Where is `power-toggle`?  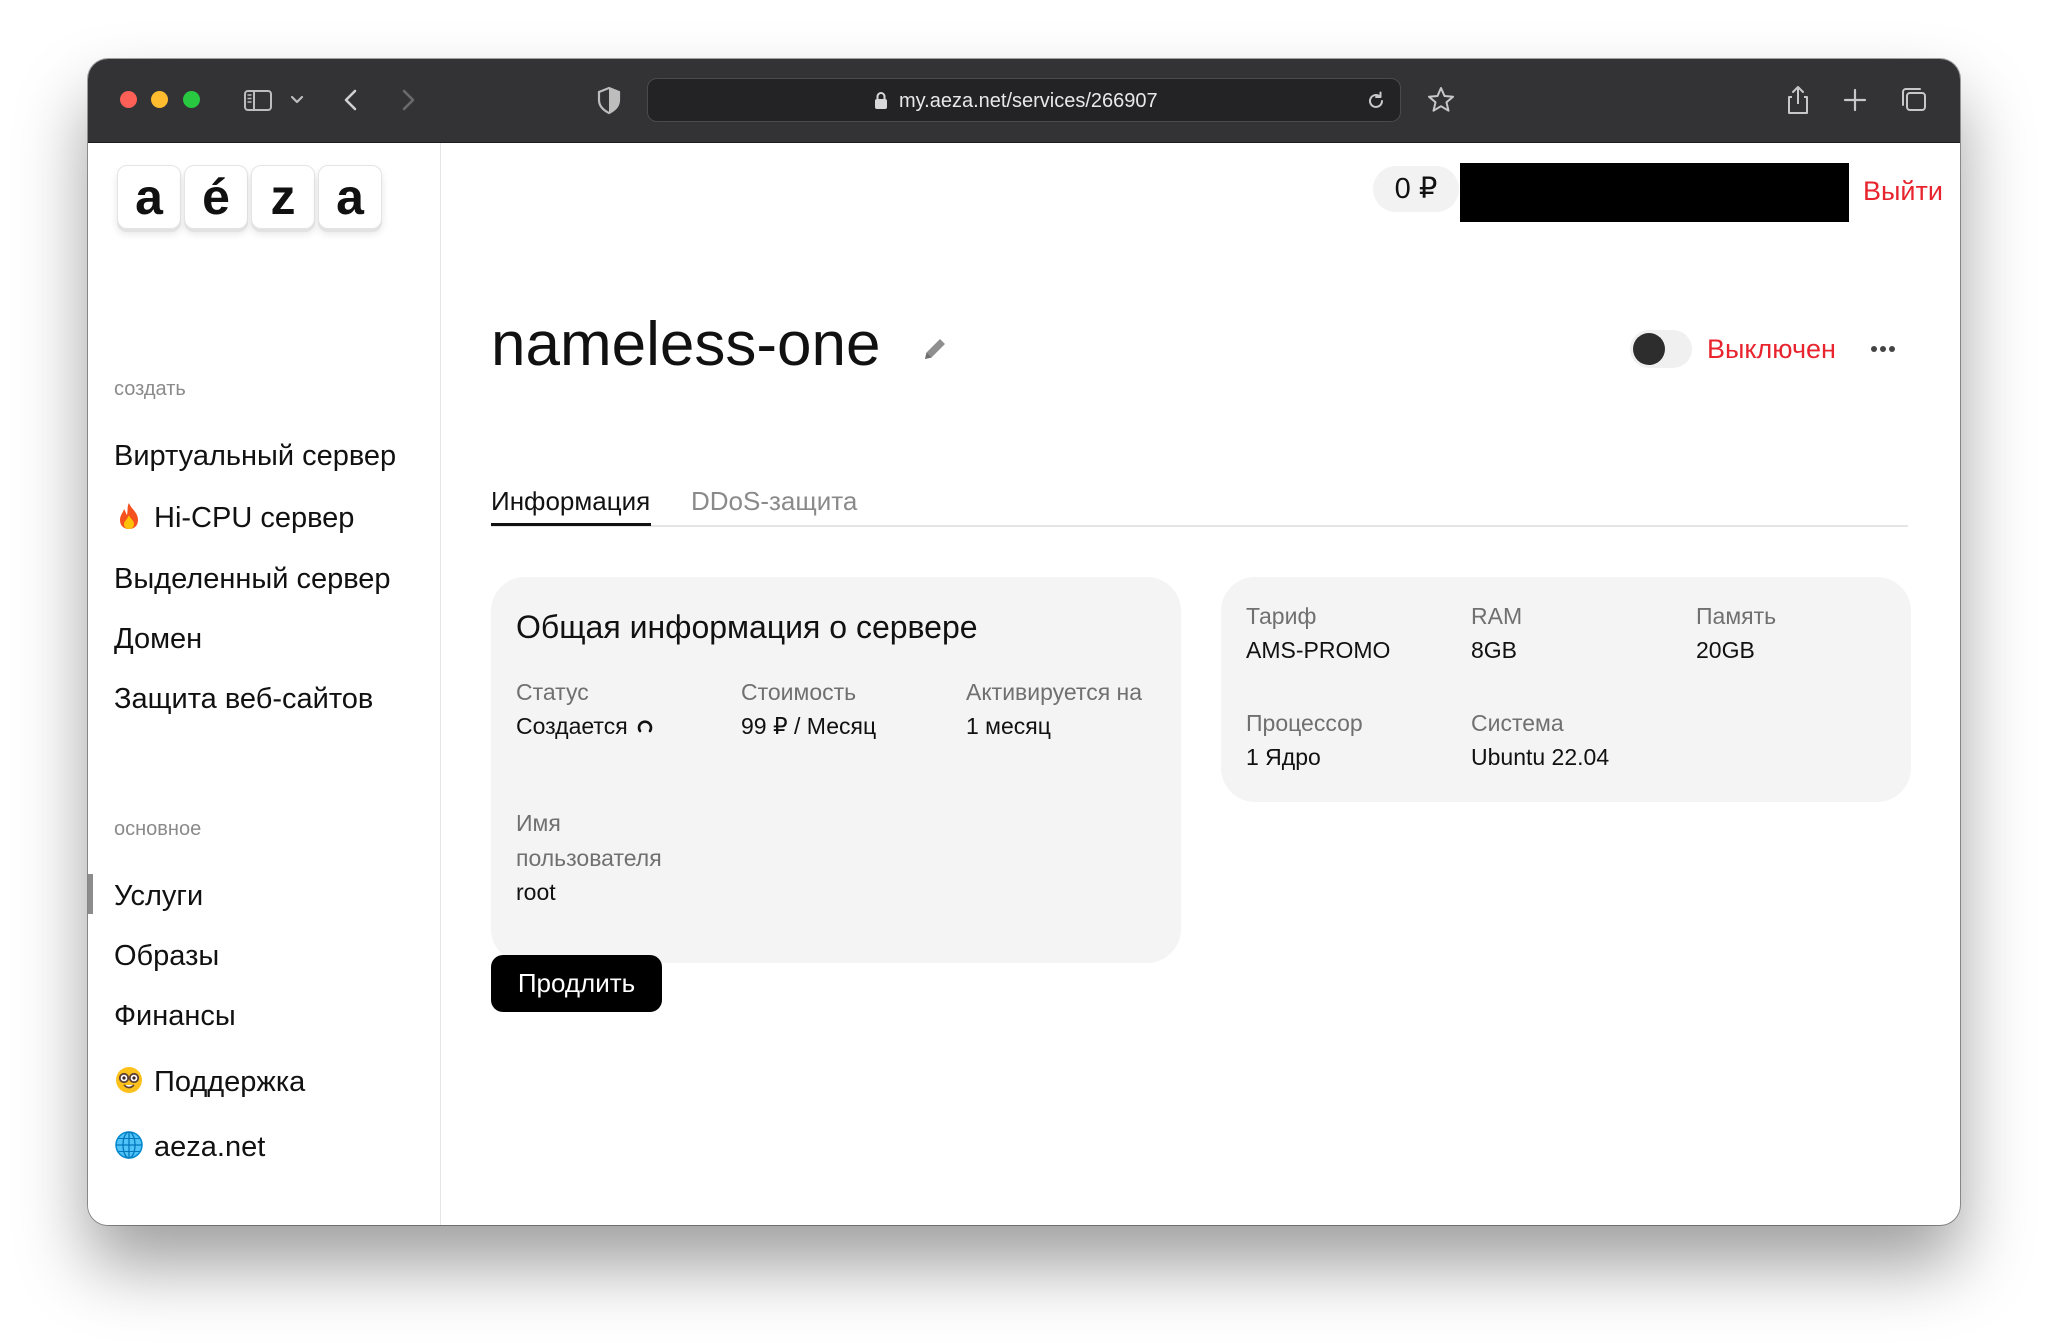
power-toggle is located at coordinates (1661, 349).